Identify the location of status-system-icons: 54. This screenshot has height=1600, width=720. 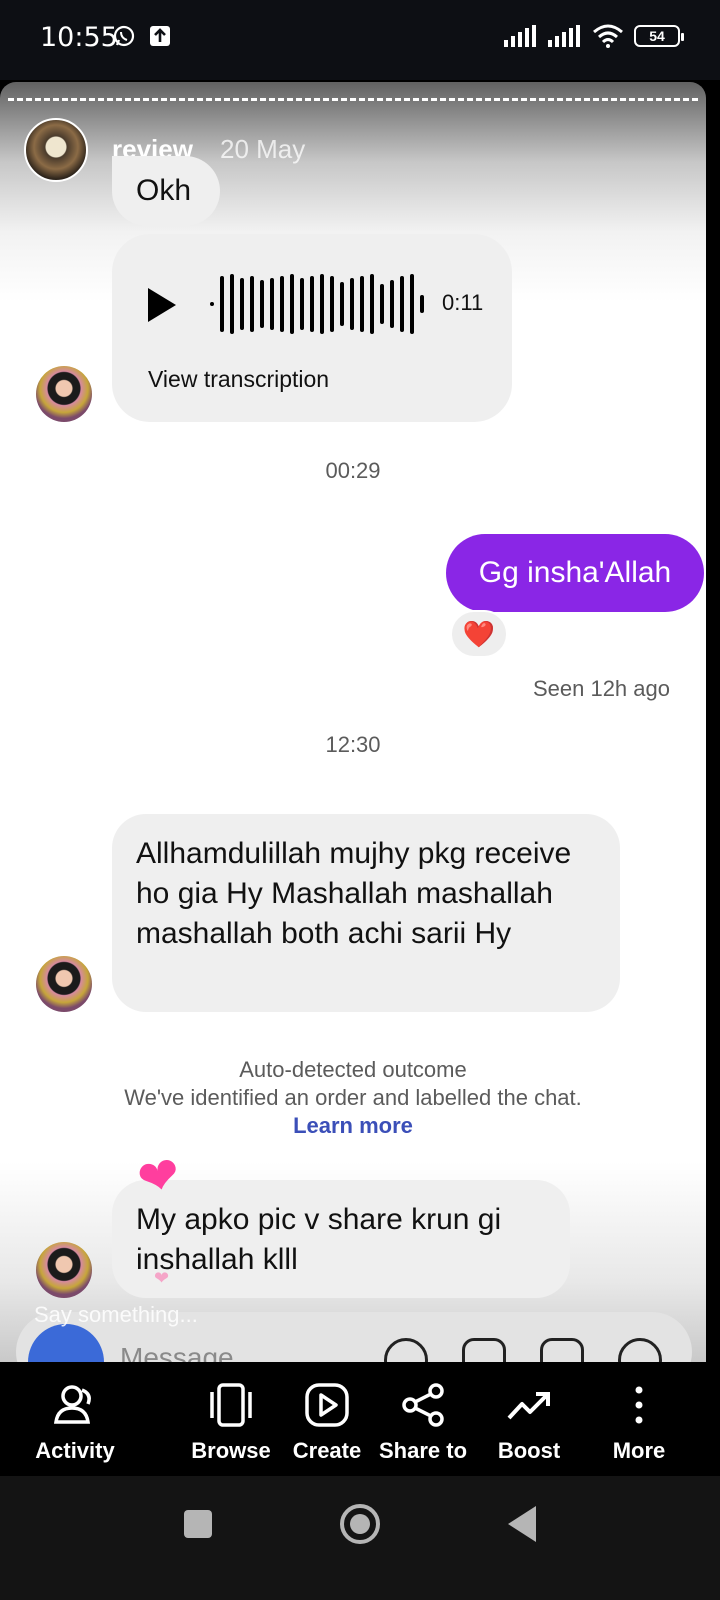
(594, 36).